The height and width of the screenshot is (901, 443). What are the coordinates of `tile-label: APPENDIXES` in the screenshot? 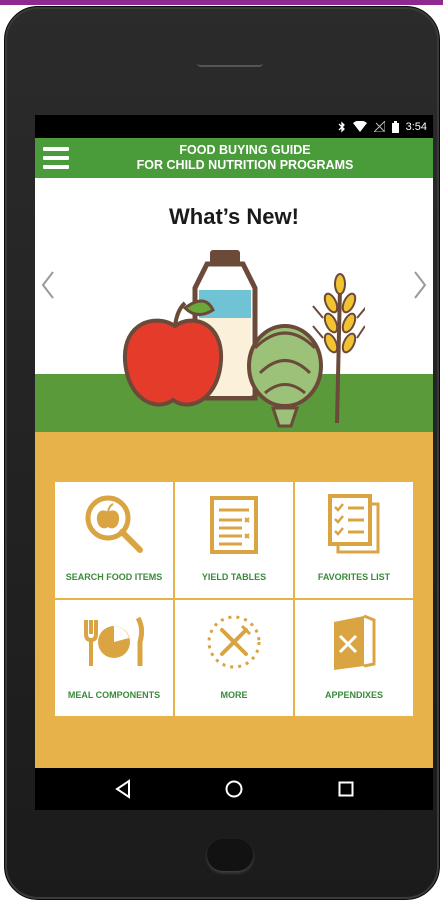 It's located at (354, 695).